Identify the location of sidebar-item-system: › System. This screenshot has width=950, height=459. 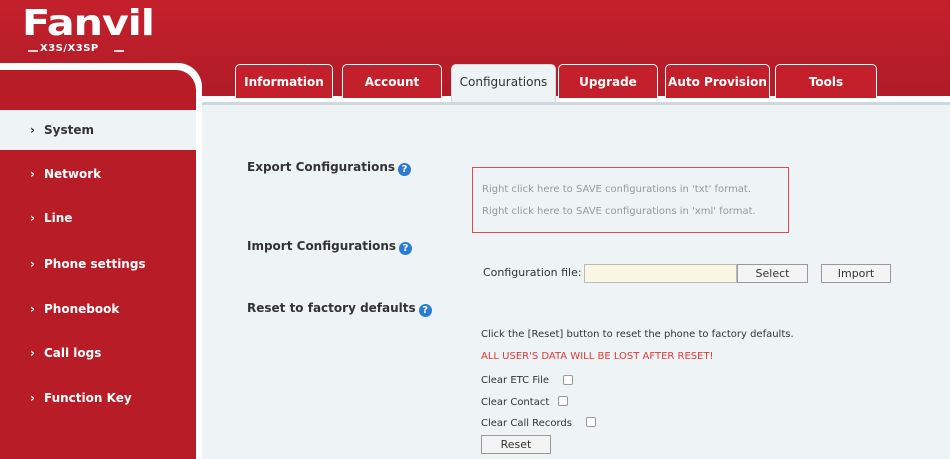
(98, 130).